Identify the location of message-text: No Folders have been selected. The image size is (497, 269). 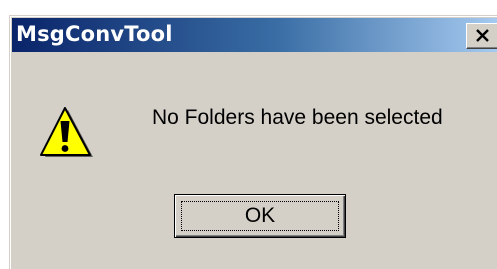
(297, 117).